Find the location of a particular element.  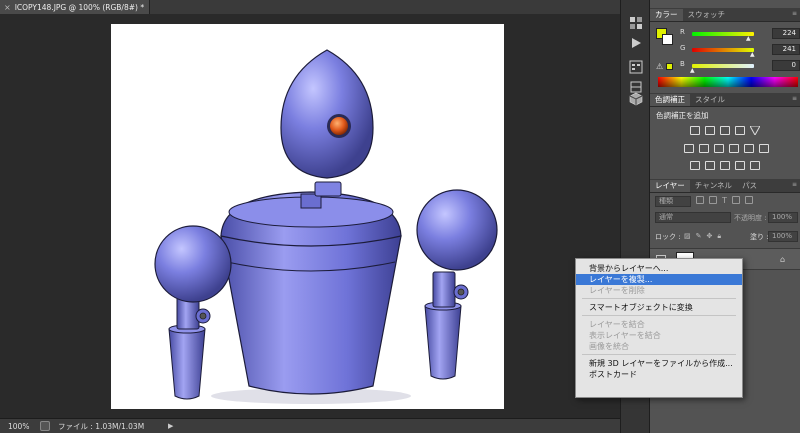

context-menu-item: スマートオブジェクトに変換 is located at coordinates (659, 307).